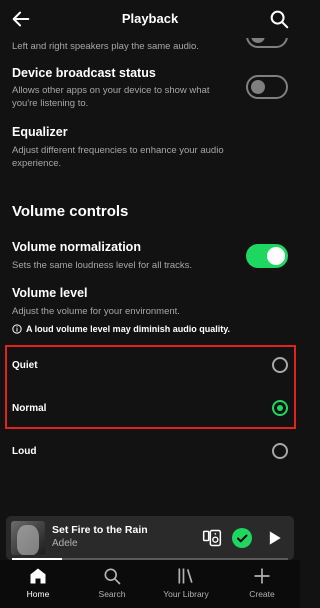  What do you see at coordinates (84, 73) in the screenshot?
I see `broadcast-title: Device broadcast status` at bounding box center [84, 73].